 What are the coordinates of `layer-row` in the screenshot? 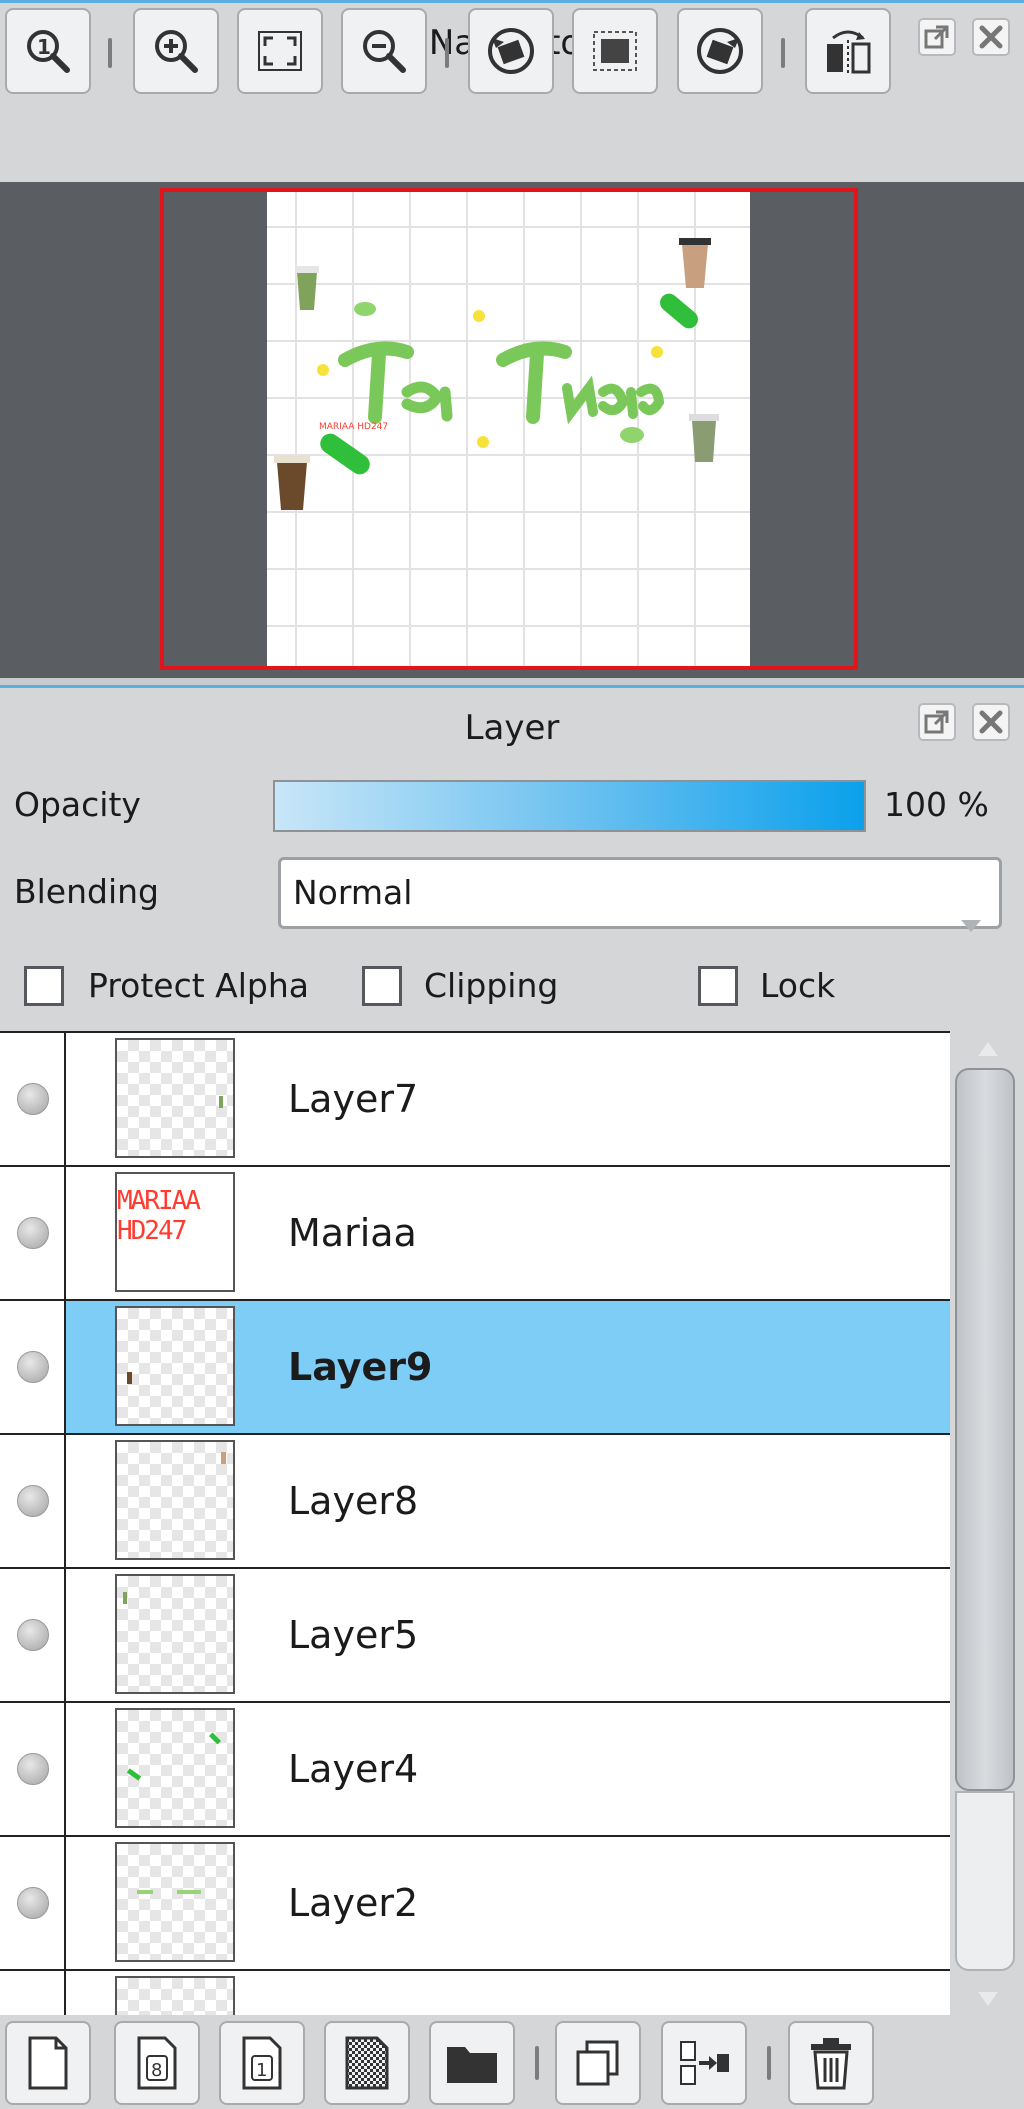 It's located at (475, 1993).